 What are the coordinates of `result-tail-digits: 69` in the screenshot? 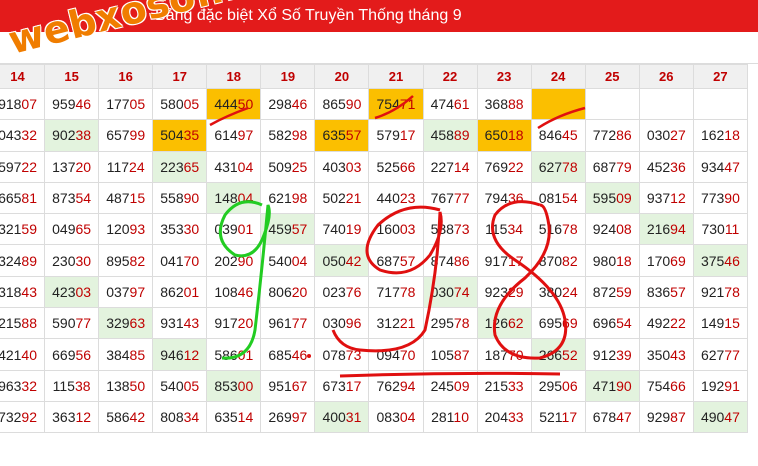 It's located at (678, 260).